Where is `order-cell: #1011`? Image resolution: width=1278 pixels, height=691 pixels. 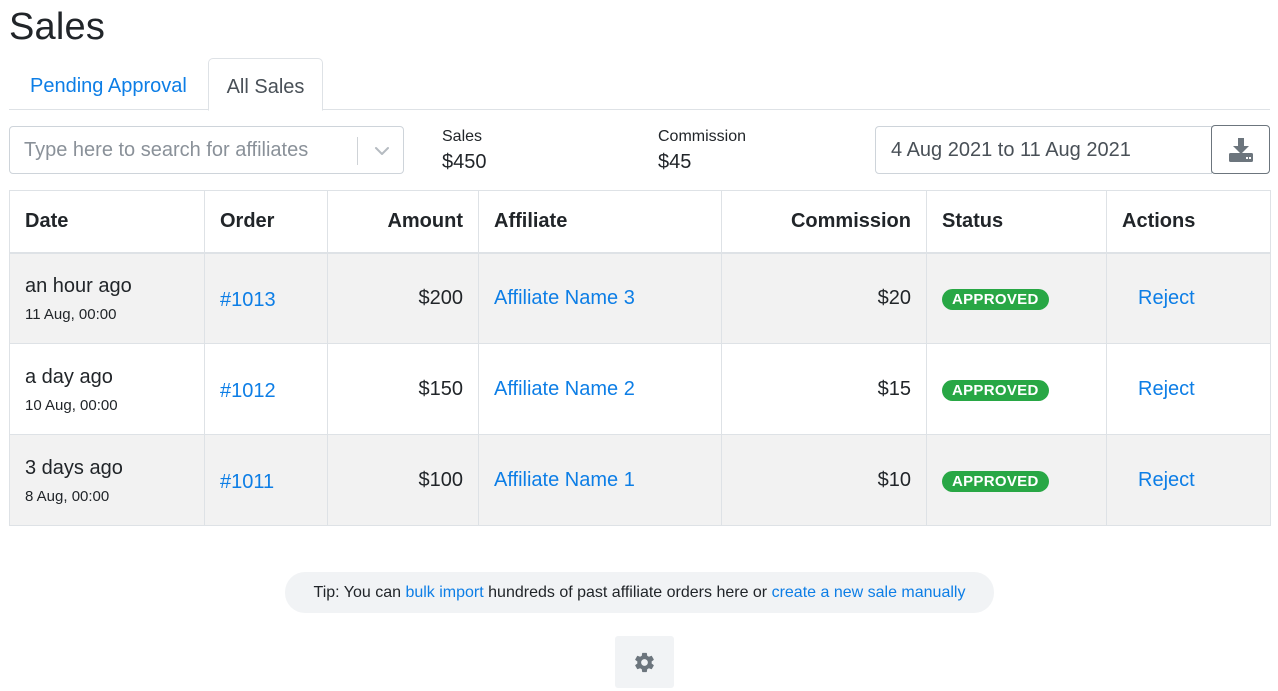
order-cell: #1011 is located at coordinates (266, 480).